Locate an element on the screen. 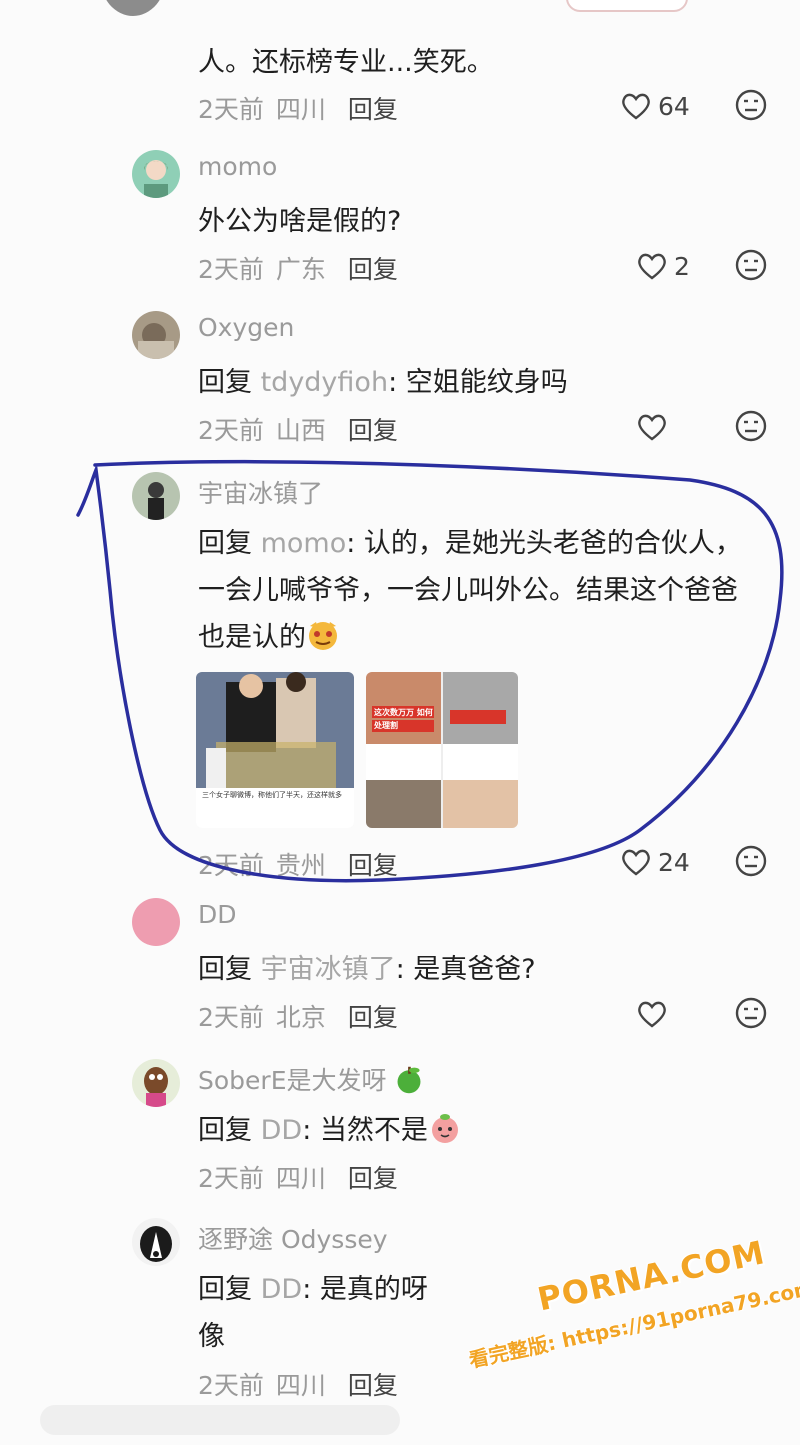 The image size is (800, 1445). username: SoberE是大发呀 is located at coordinates (313, 1080).